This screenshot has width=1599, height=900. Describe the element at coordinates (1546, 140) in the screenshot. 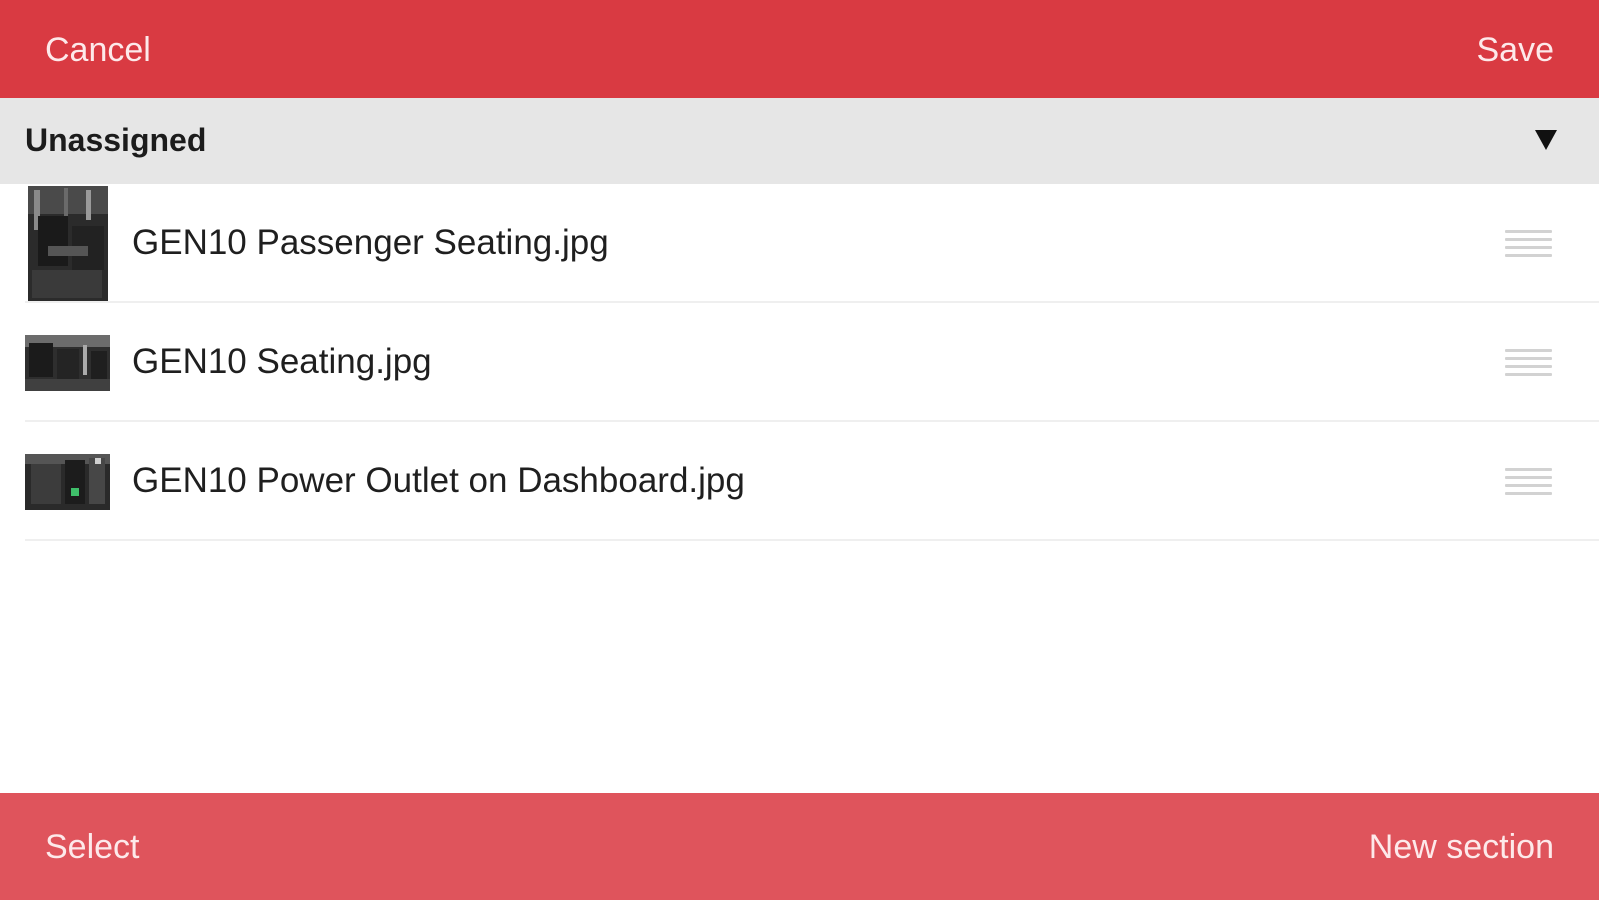

I see `caret-down-icon` at that location.